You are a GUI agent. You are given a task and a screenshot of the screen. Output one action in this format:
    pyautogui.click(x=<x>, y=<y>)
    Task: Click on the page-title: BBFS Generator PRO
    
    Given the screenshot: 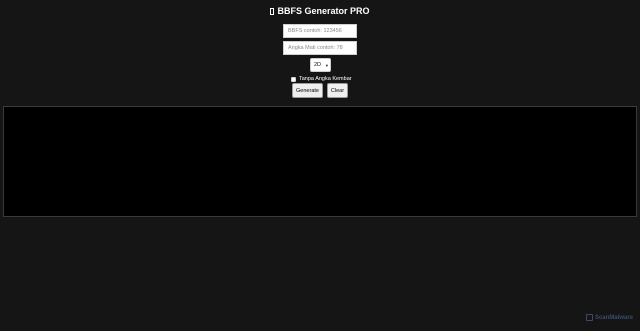 What is the action you would take?
    pyautogui.click(x=320, y=11)
    